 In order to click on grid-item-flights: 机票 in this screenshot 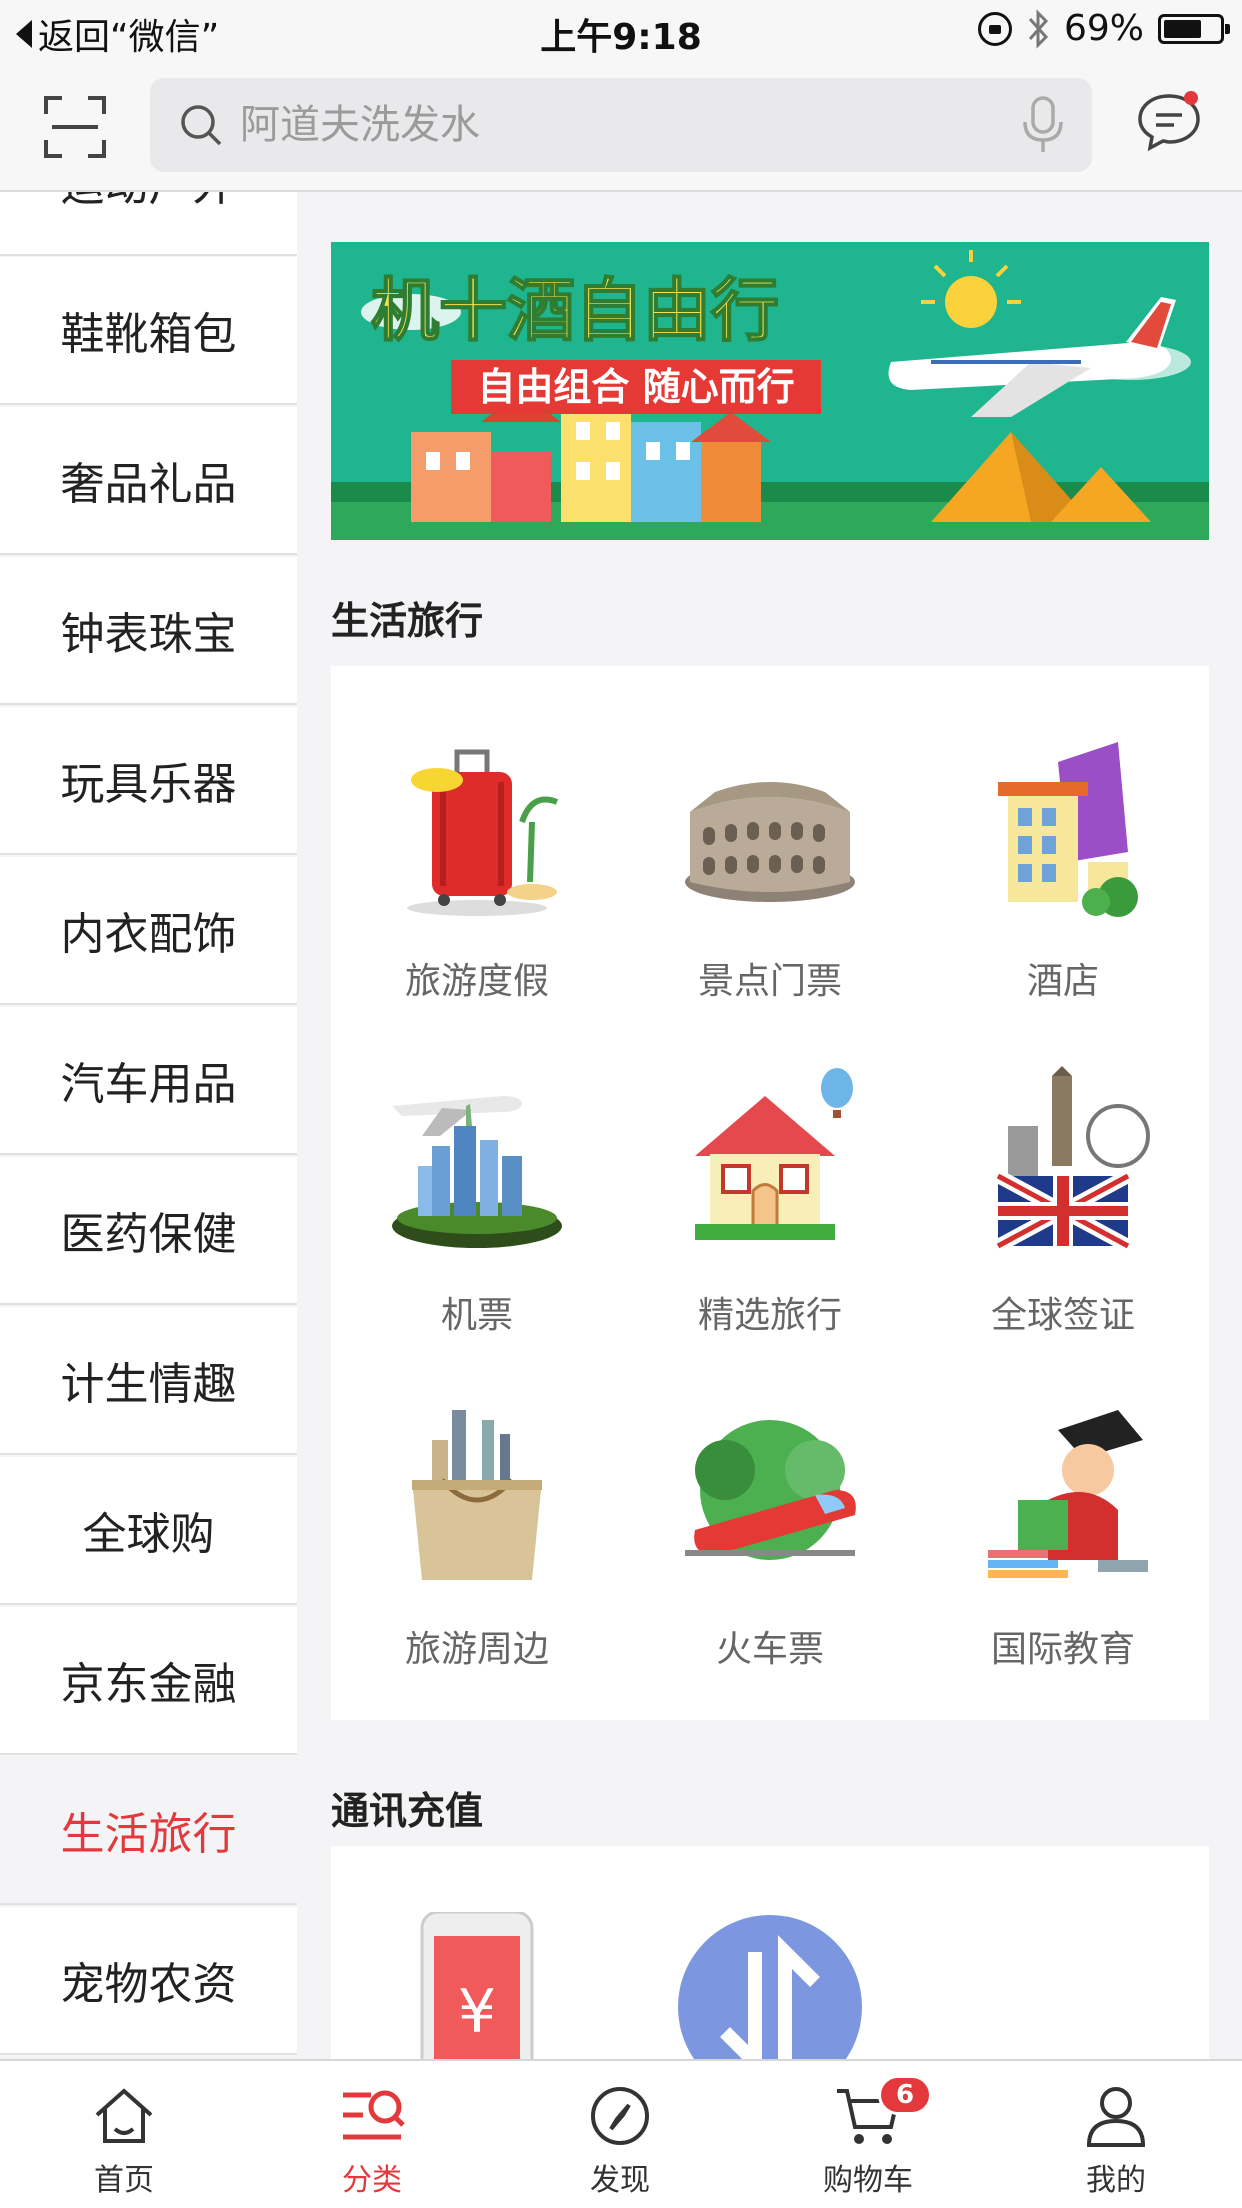, I will do `click(477, 1216)`.